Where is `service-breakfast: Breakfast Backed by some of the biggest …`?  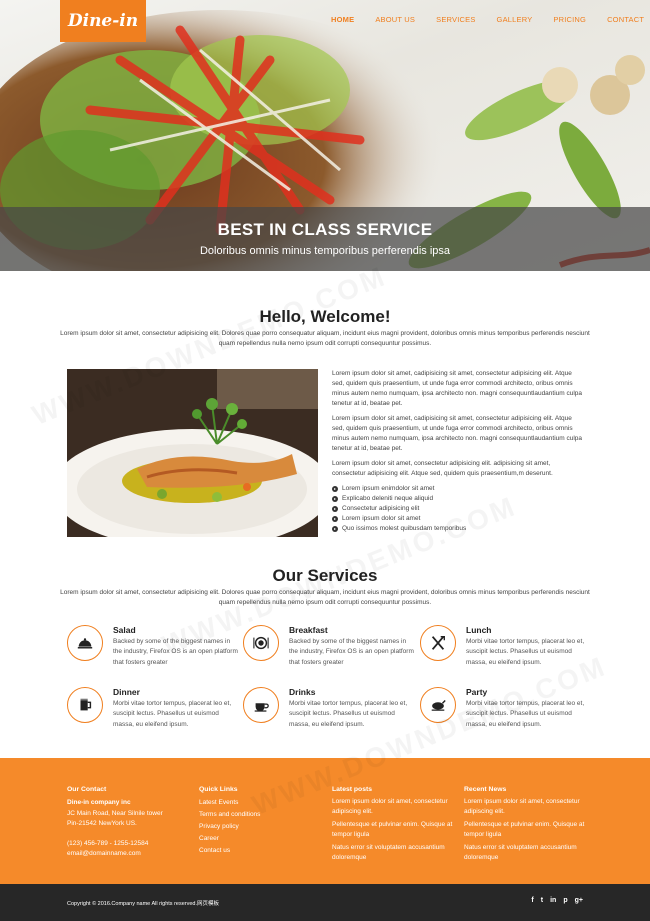 service-breakfast: Breakfast Backed by some of the biggest … is located at coordinates (328, 655).